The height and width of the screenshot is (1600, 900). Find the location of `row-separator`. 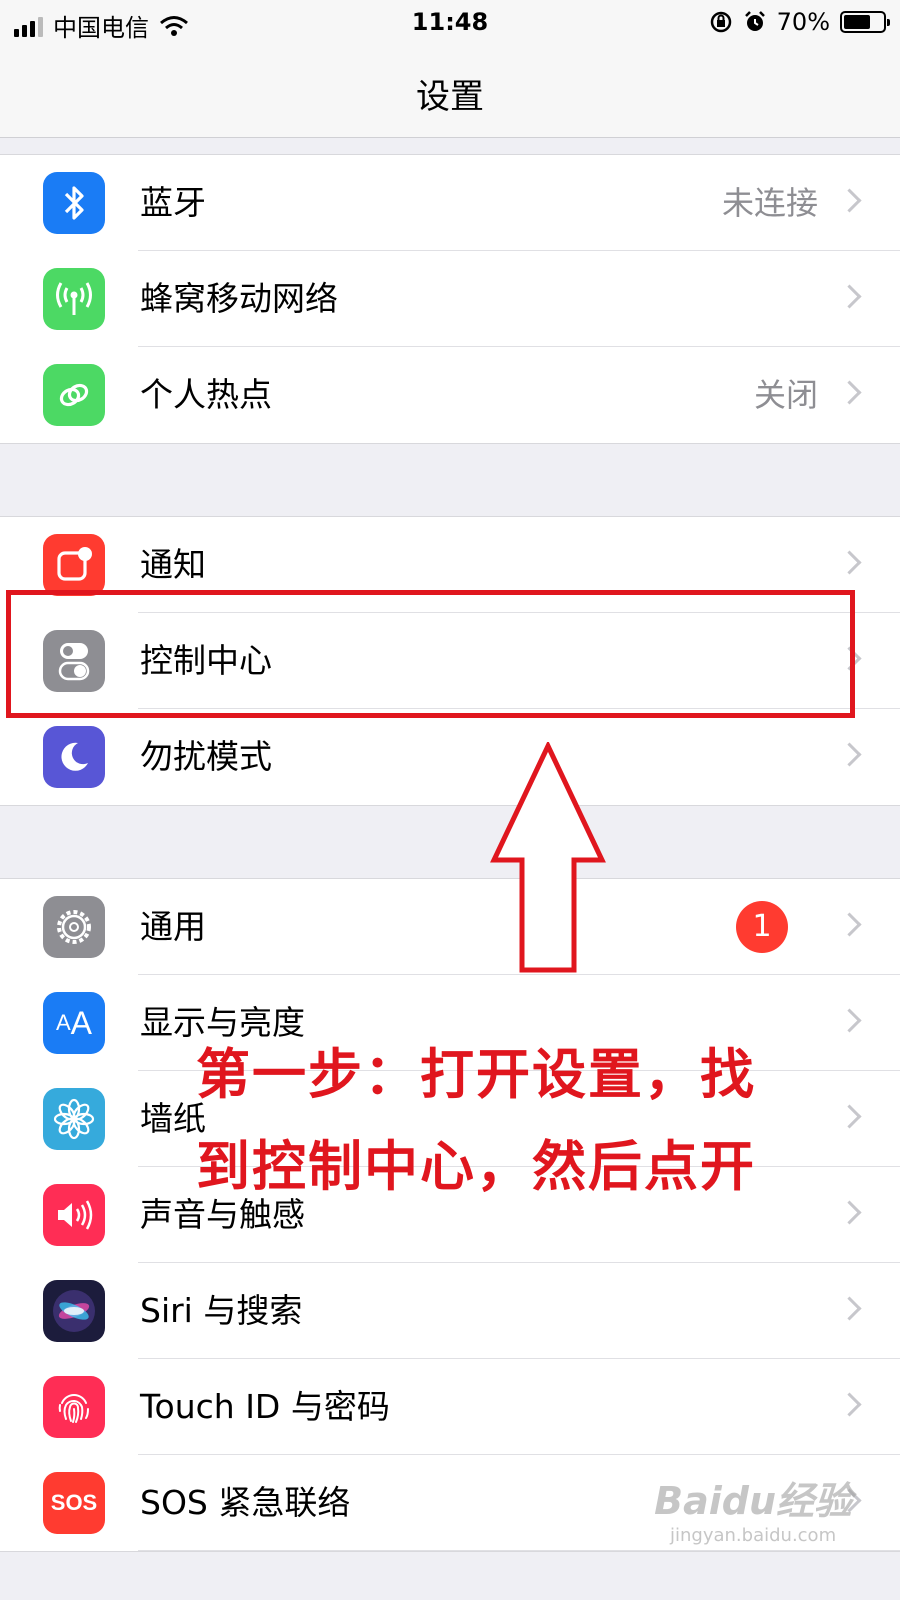

row-separator is located at coordinates (519, 1550).